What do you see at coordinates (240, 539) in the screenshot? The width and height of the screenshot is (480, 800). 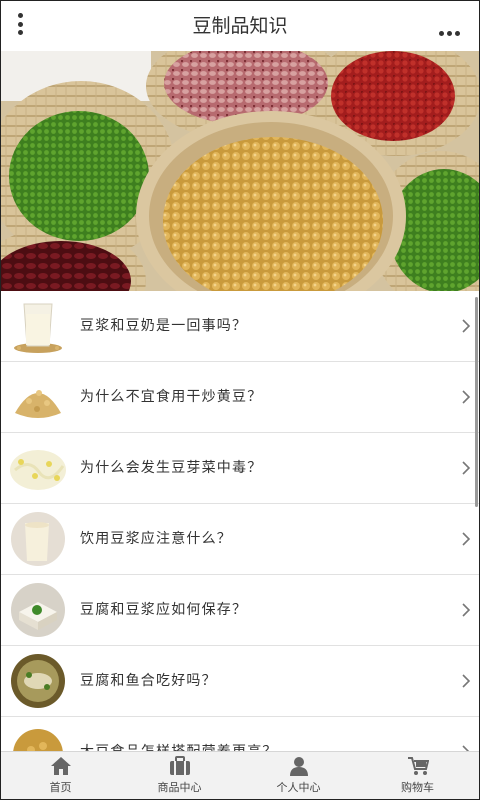 I see `list-item: 饮用豆浆应注意什么？` at bounding box center [240, 539].